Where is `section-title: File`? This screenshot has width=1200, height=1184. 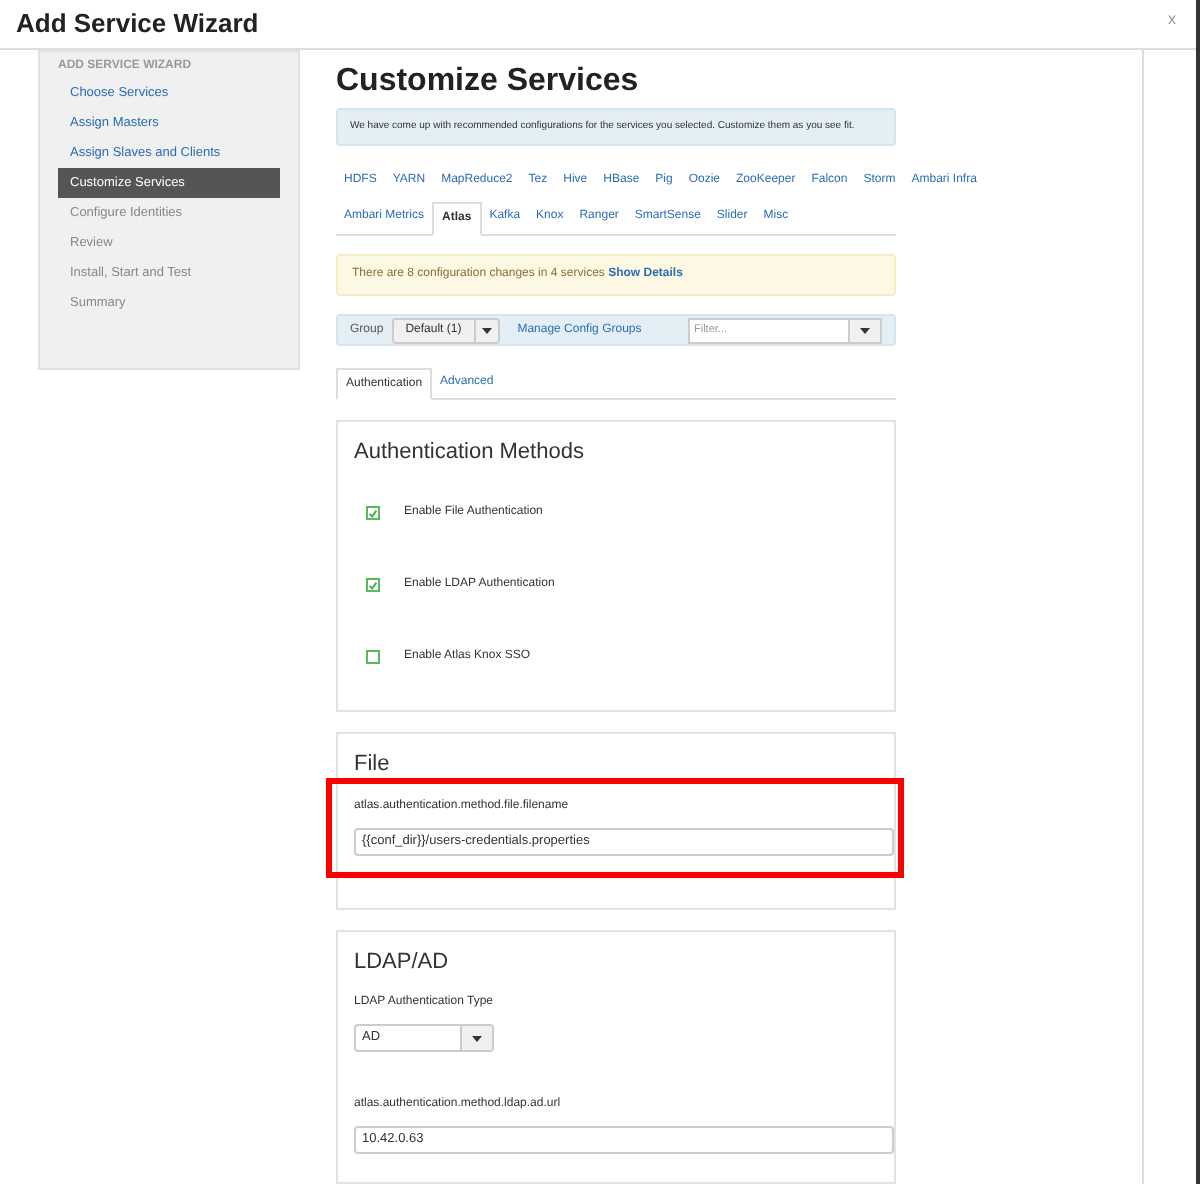
section-title: File is located at coordinates (373, 765).